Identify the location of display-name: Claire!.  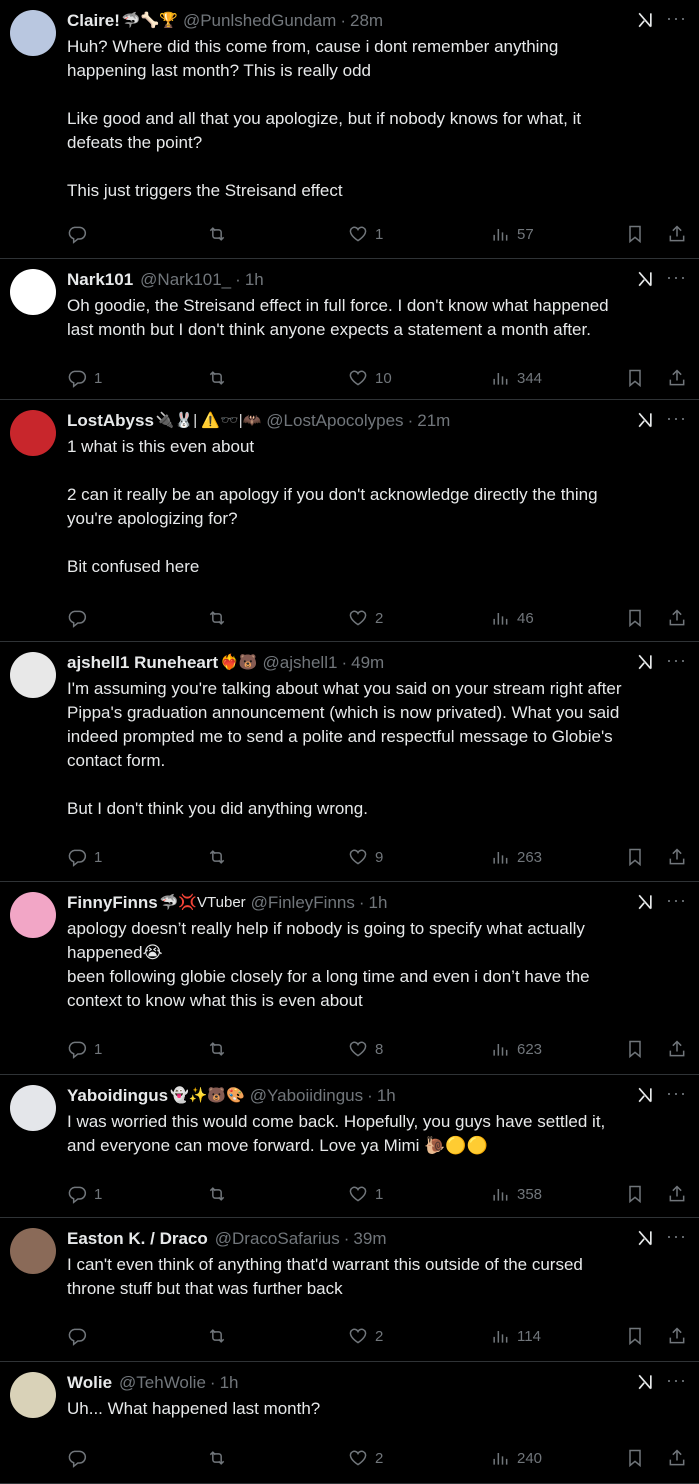
(93, 21).